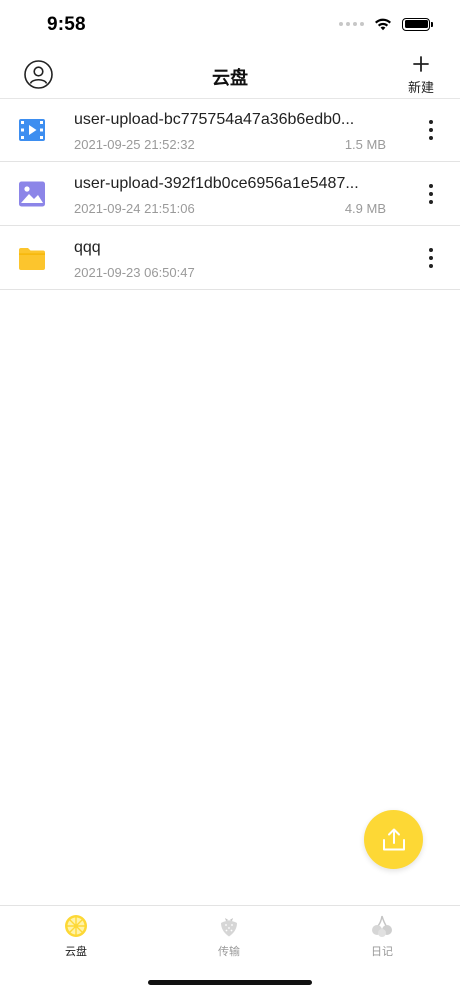 The image size is (460, 996). Describe the element at coordinates (420, 87) in the screenshot. I see `new-button-label: 新建` at that location.